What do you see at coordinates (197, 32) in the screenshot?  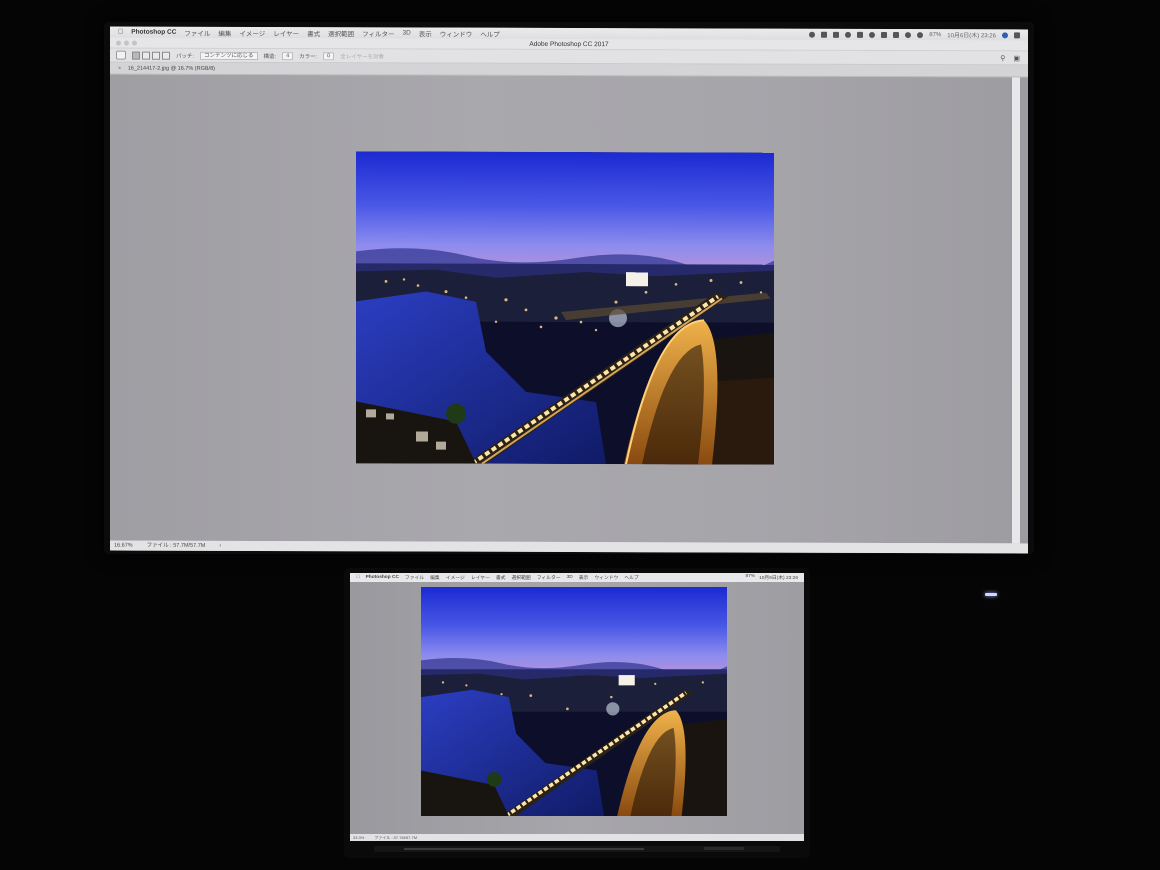 I see `menu-file: ファイル` at bounding box center [197, 32].